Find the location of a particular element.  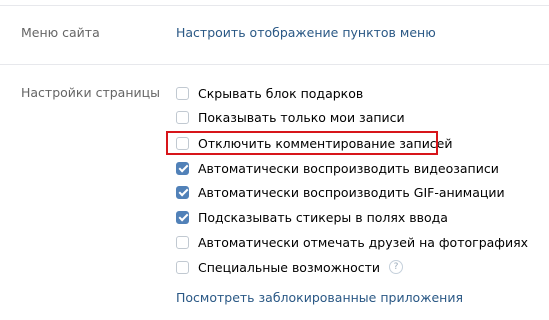

option-hide-gifts: Скрывать блок подарков is located at coordinates (269, 93).